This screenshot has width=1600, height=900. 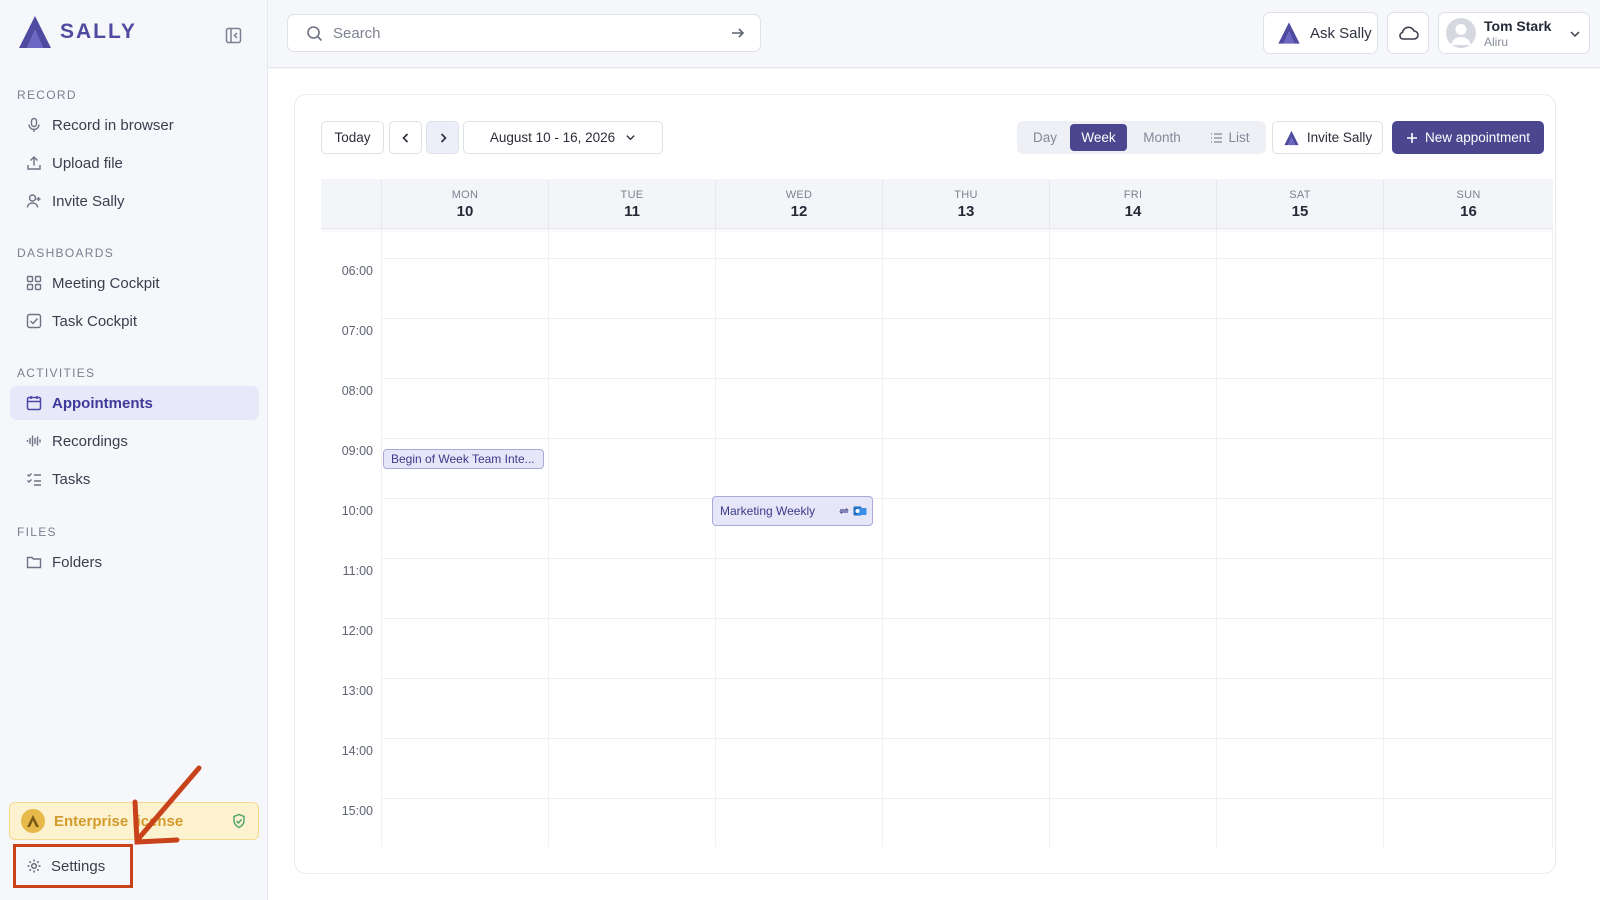 I want to click on view-week-tab: Week, so click(x=1098, y=137).